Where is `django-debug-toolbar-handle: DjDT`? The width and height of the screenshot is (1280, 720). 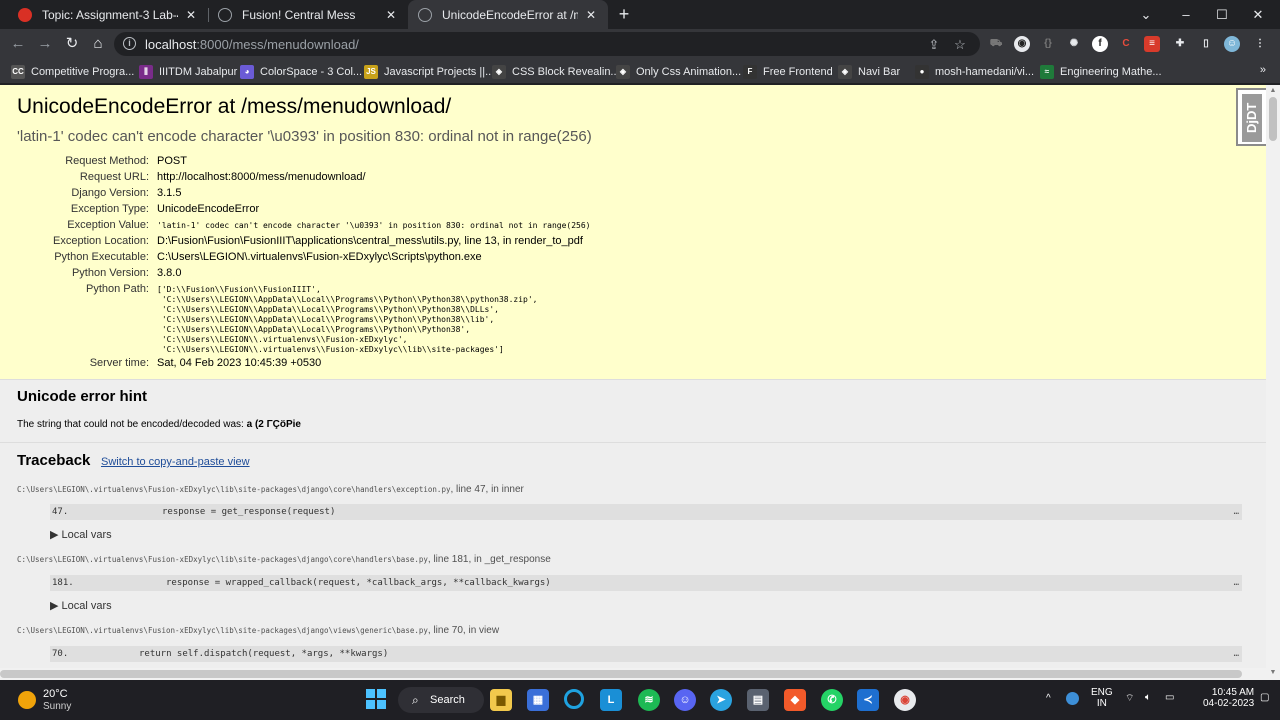 django-debug-toolbar-handle: DjDT is located at coordinates (1251, 117).